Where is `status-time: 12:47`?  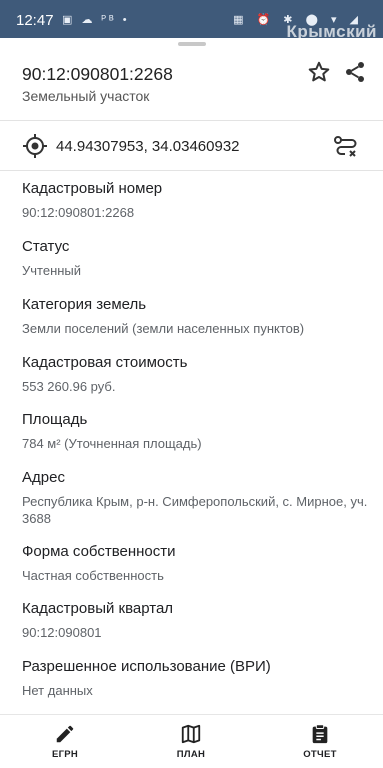 status-time: 12:47 is located at coordinates (35, 20).